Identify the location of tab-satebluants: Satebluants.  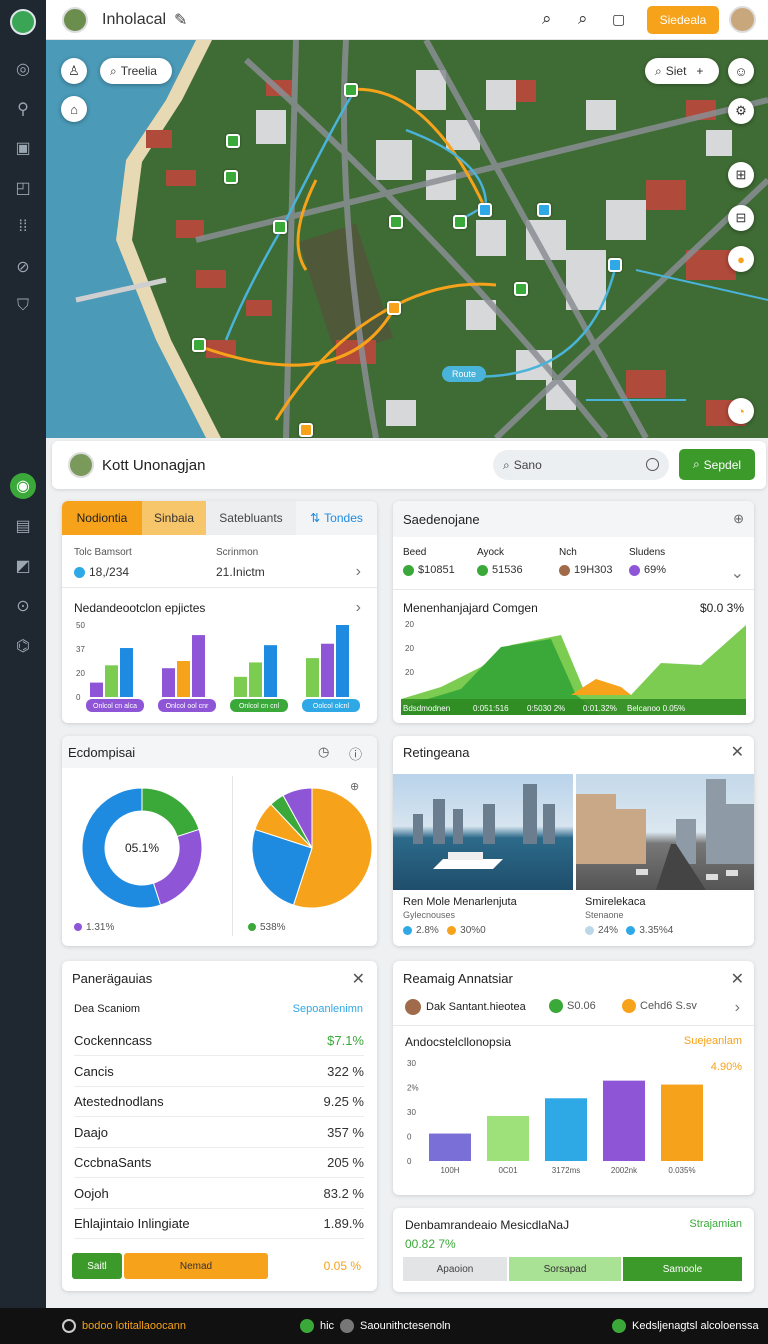
(251, 518).